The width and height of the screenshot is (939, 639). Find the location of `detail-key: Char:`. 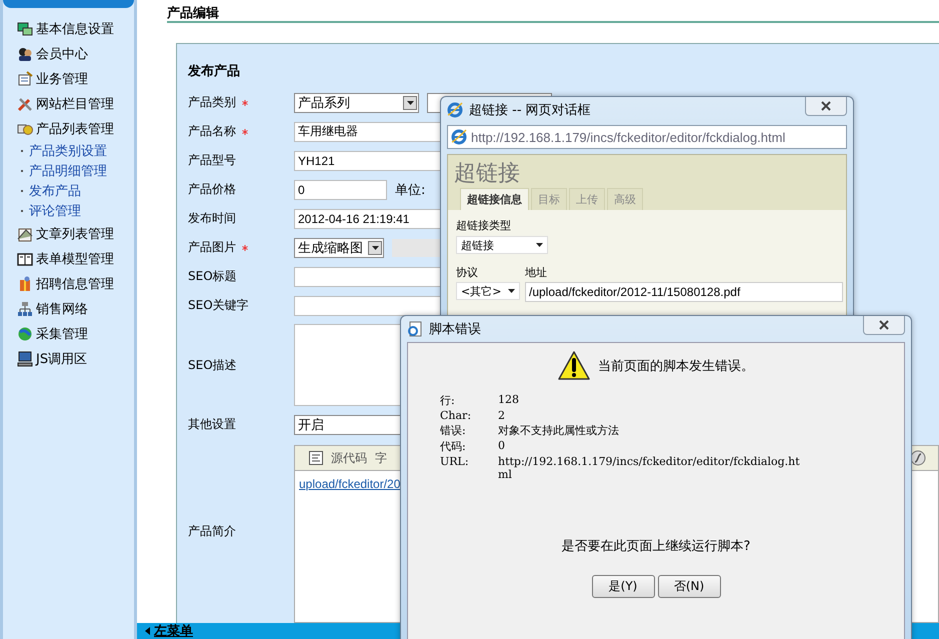

detail-key: Char: is located at coordinates (469, 415).